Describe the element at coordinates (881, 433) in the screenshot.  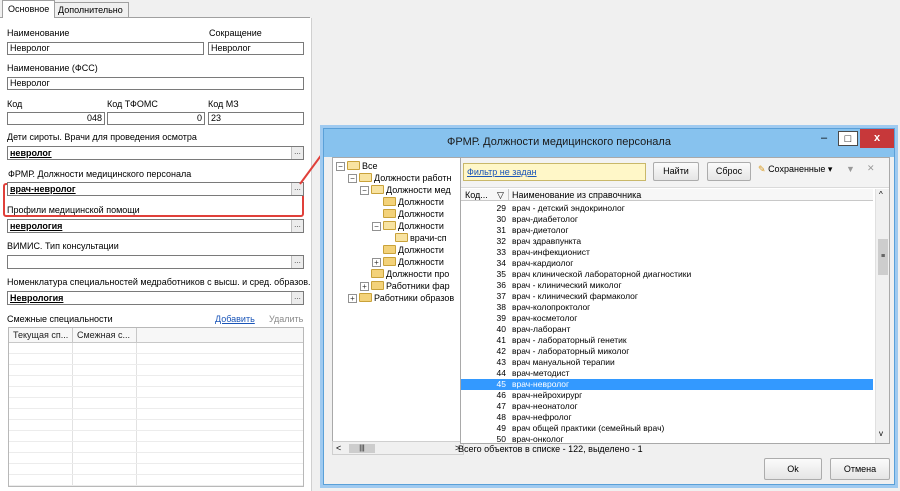
I see `scroll-down-icon: v` at that location.